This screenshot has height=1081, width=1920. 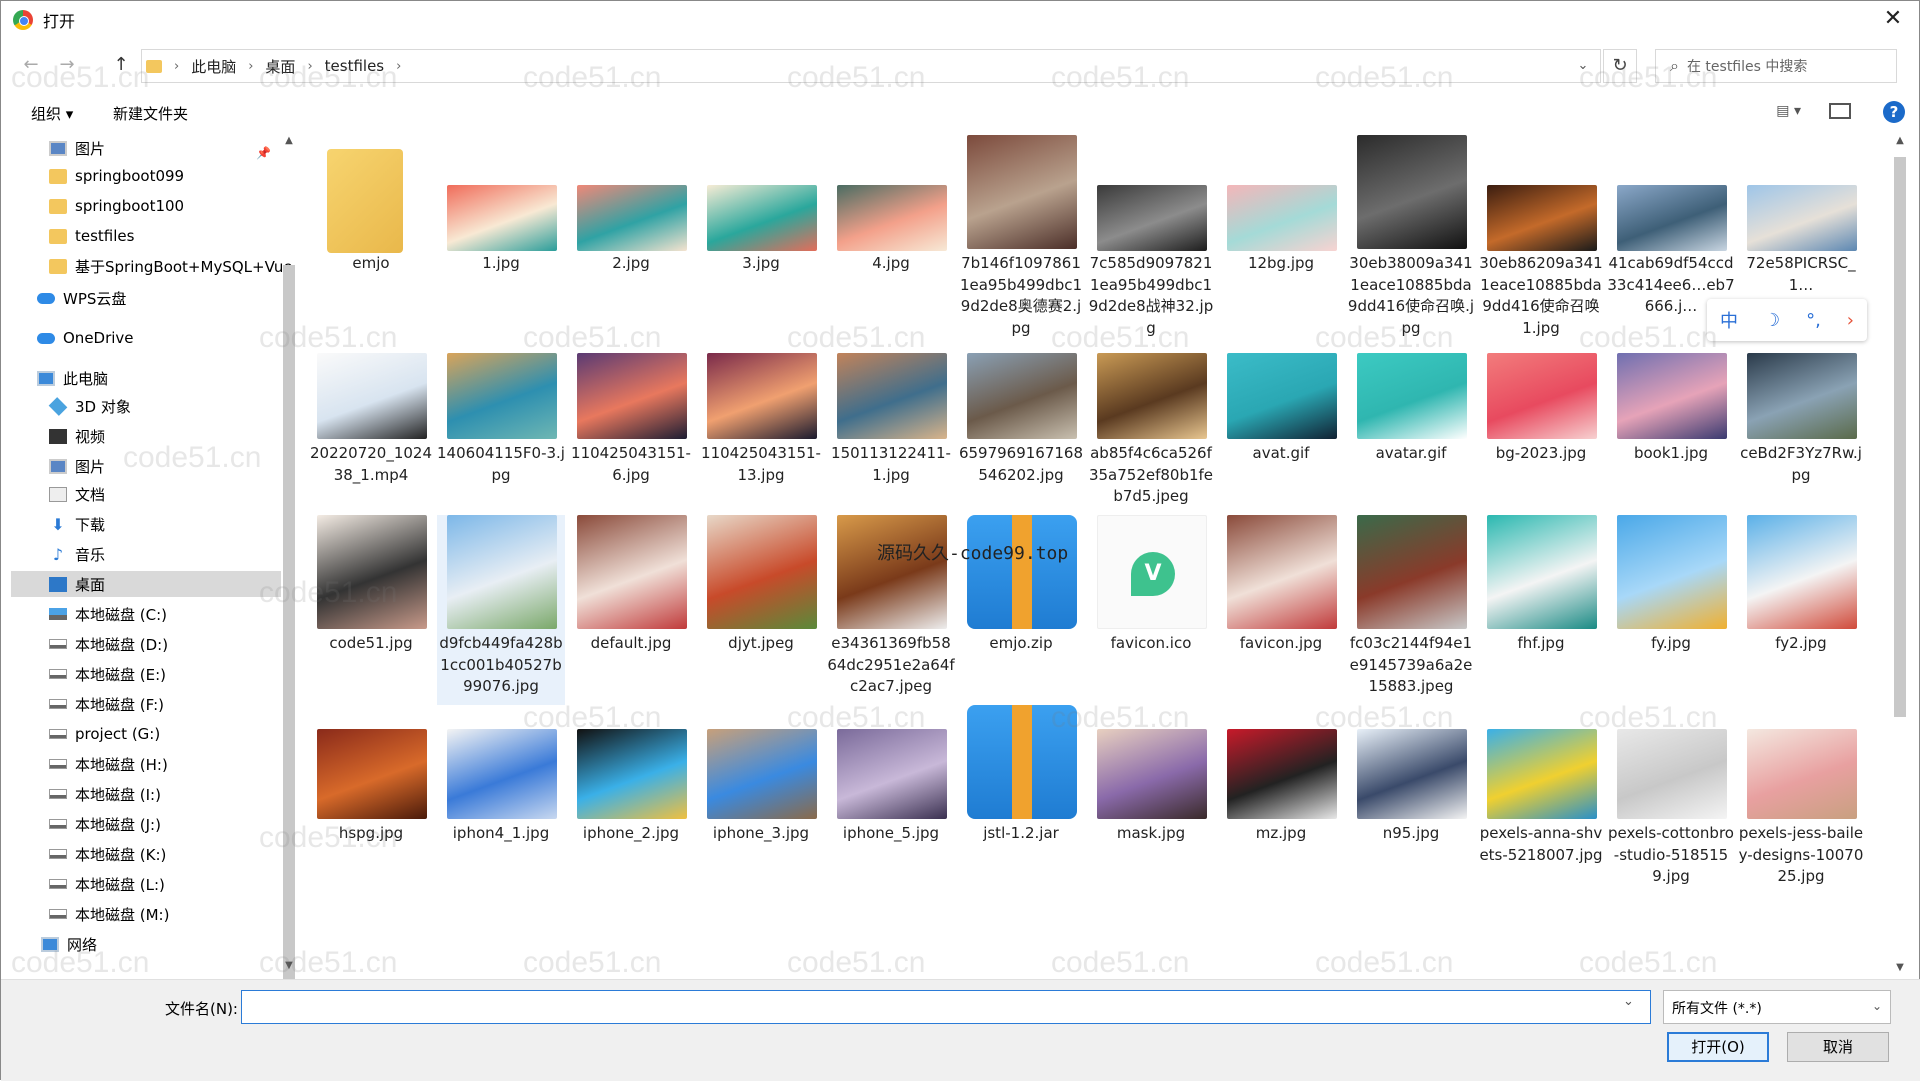 I want to click on sidebar-item: 文档, so click(x=146, y=494).